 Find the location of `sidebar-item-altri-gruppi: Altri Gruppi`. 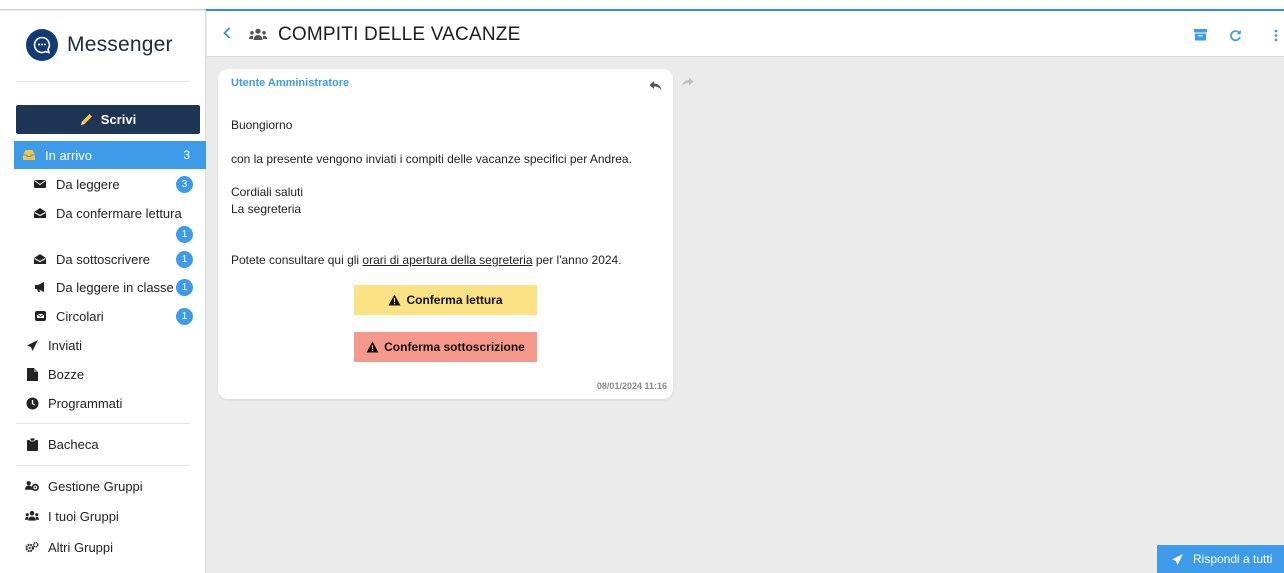

sidebar-item-altri-gruppi: Altri Gruppi is located at coordinates (103, 547).